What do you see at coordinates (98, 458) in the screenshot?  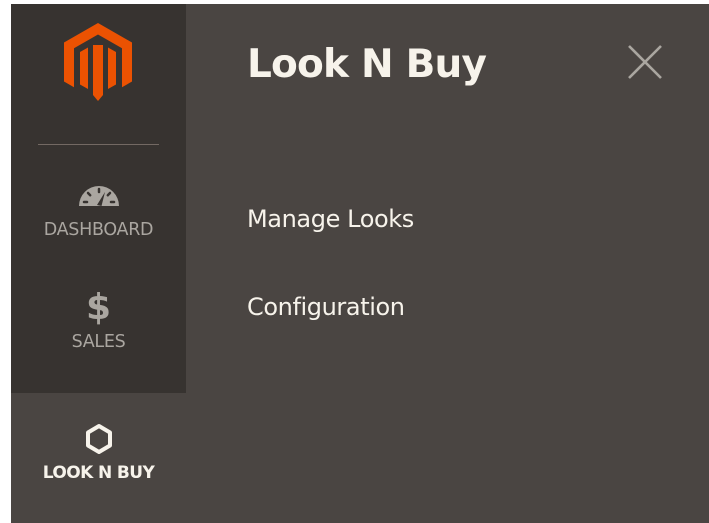 I see `sidebar-item-look-n-buy: LOOK N BUY` at bounding box center [98, 458].